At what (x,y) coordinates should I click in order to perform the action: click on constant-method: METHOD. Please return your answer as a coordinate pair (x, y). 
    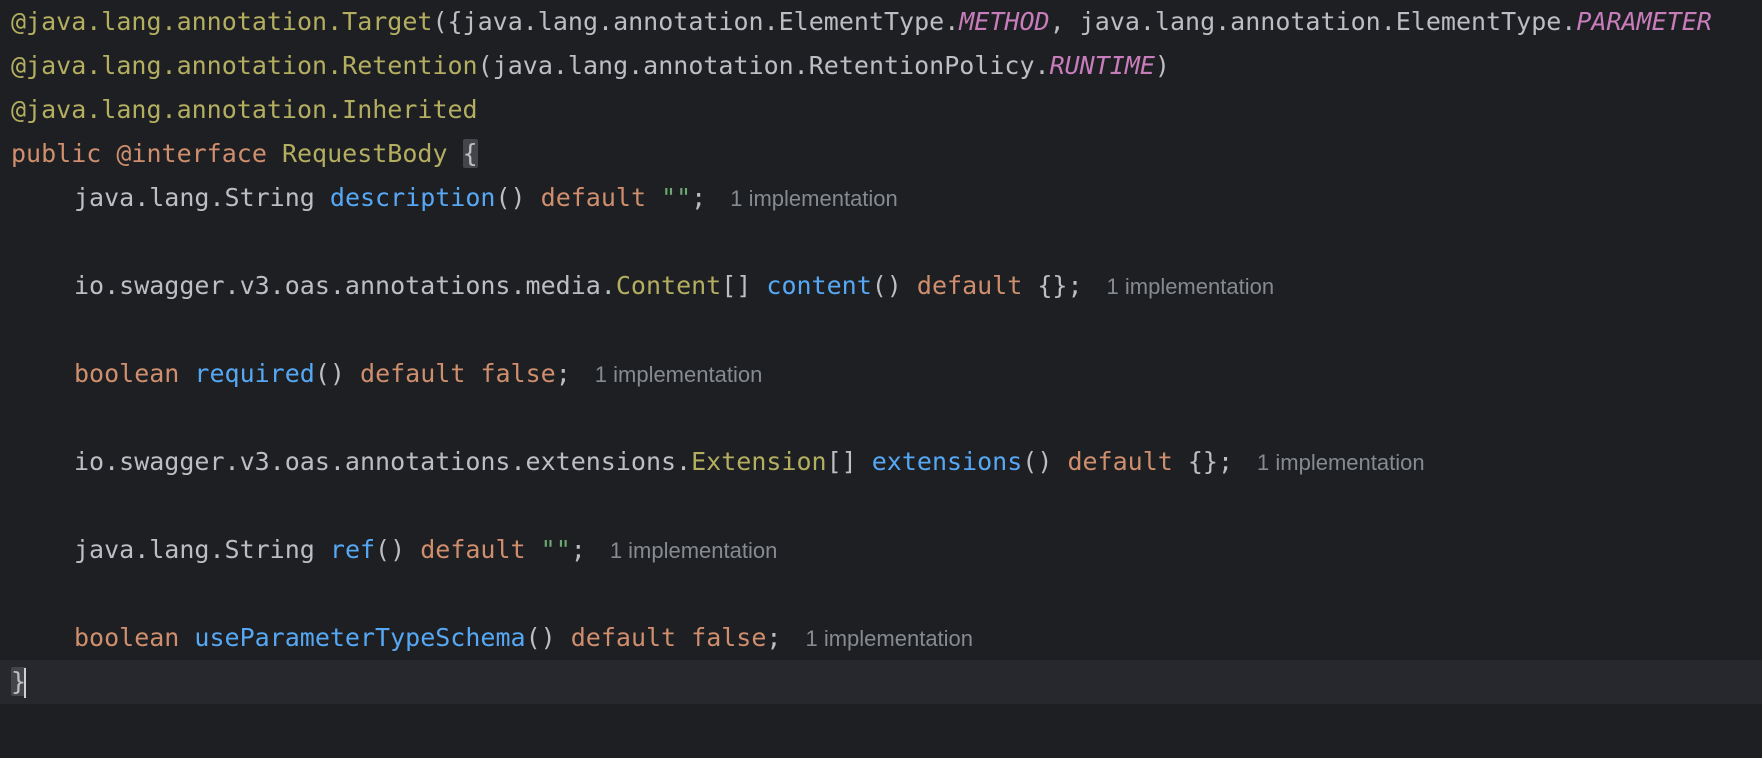
    Looking at the image, I should click on (1004, 21).